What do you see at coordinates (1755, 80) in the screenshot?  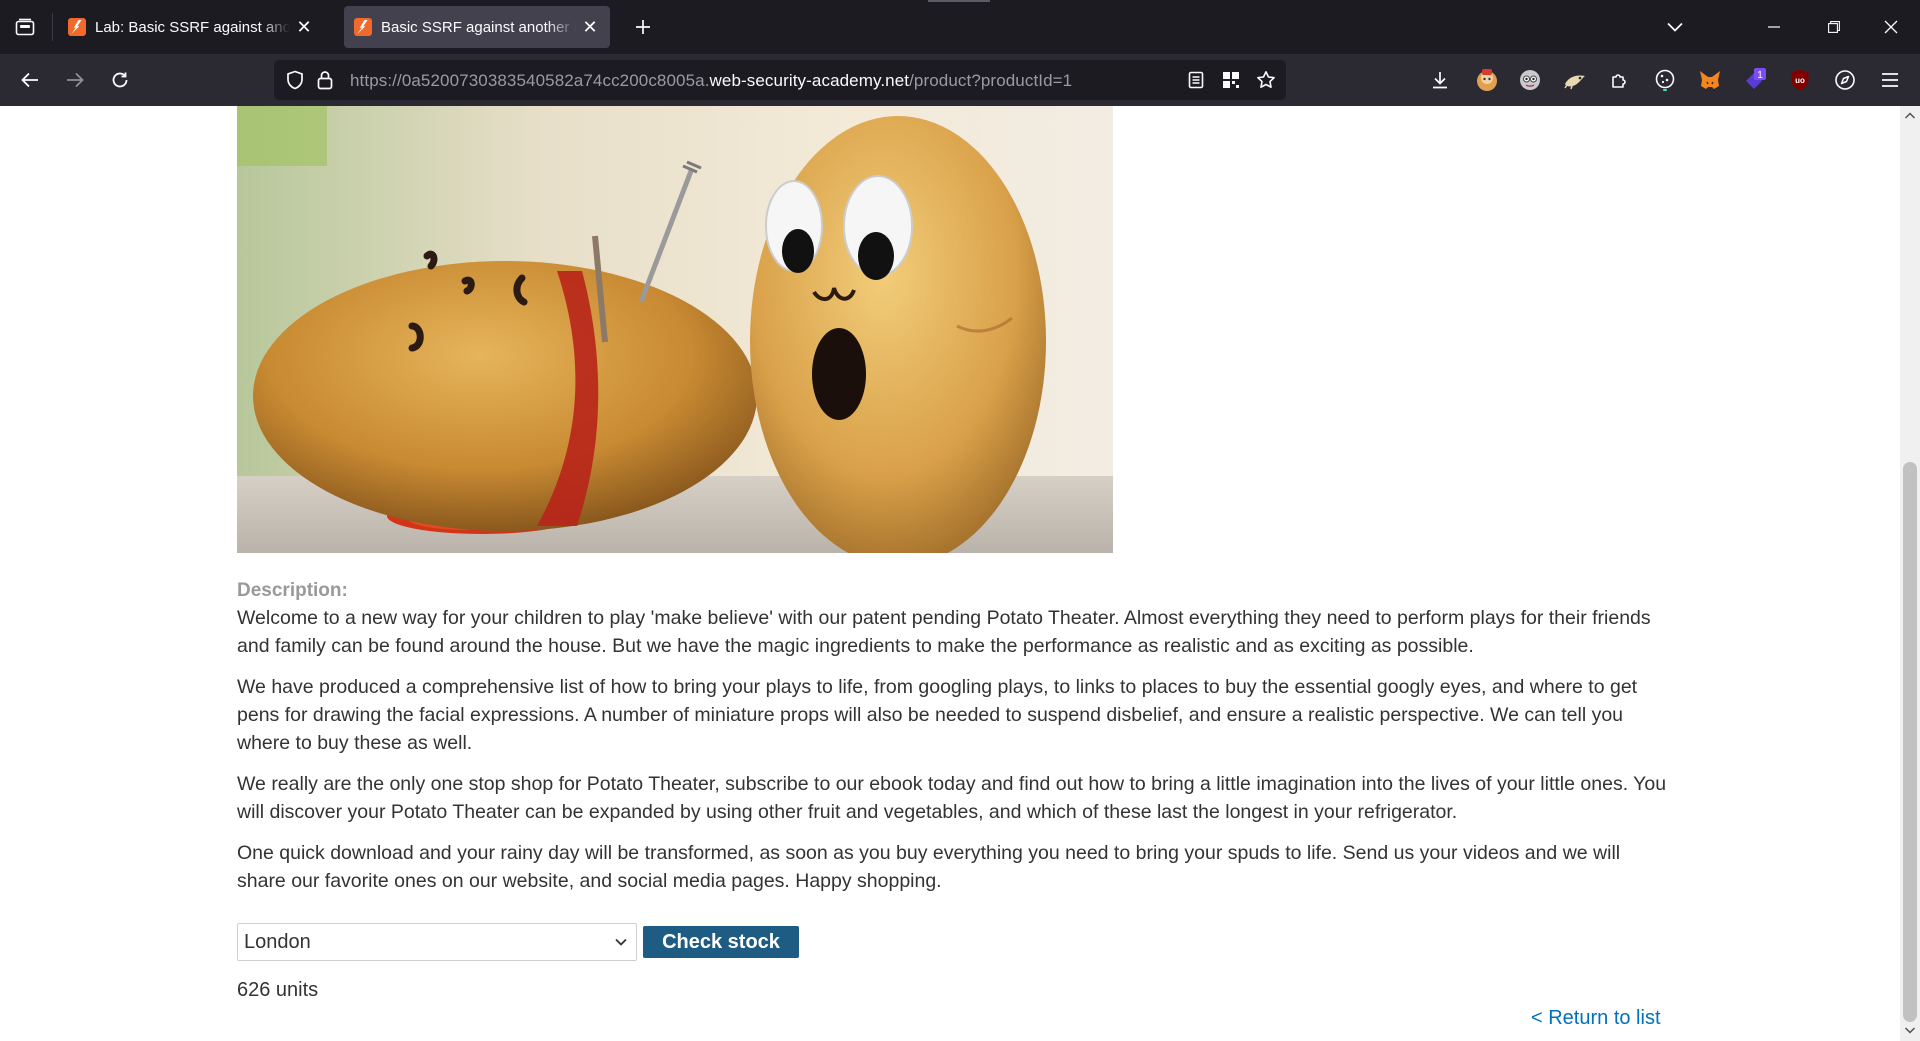 I see `purple-badge-extension-icon: 1` at bounding box center [1755, 80].